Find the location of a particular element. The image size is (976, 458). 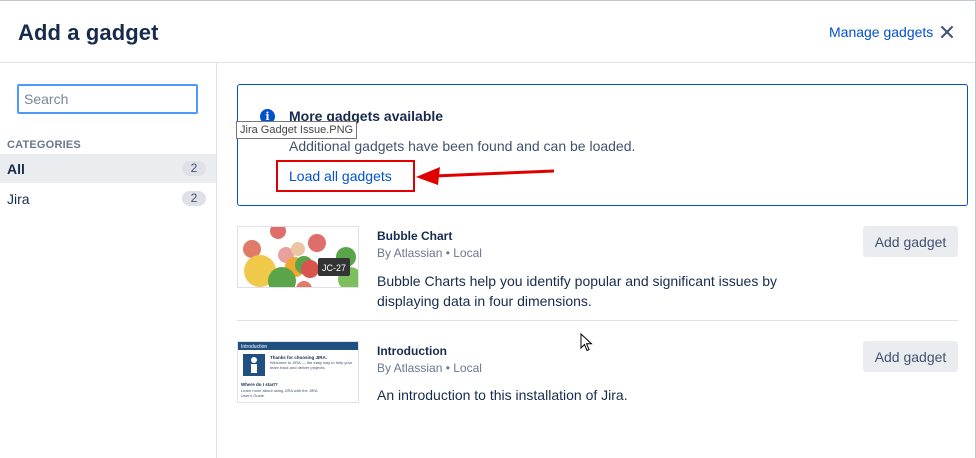

load-all-gadgets-link: Load all gadgets is located at coordinates (340, 176).